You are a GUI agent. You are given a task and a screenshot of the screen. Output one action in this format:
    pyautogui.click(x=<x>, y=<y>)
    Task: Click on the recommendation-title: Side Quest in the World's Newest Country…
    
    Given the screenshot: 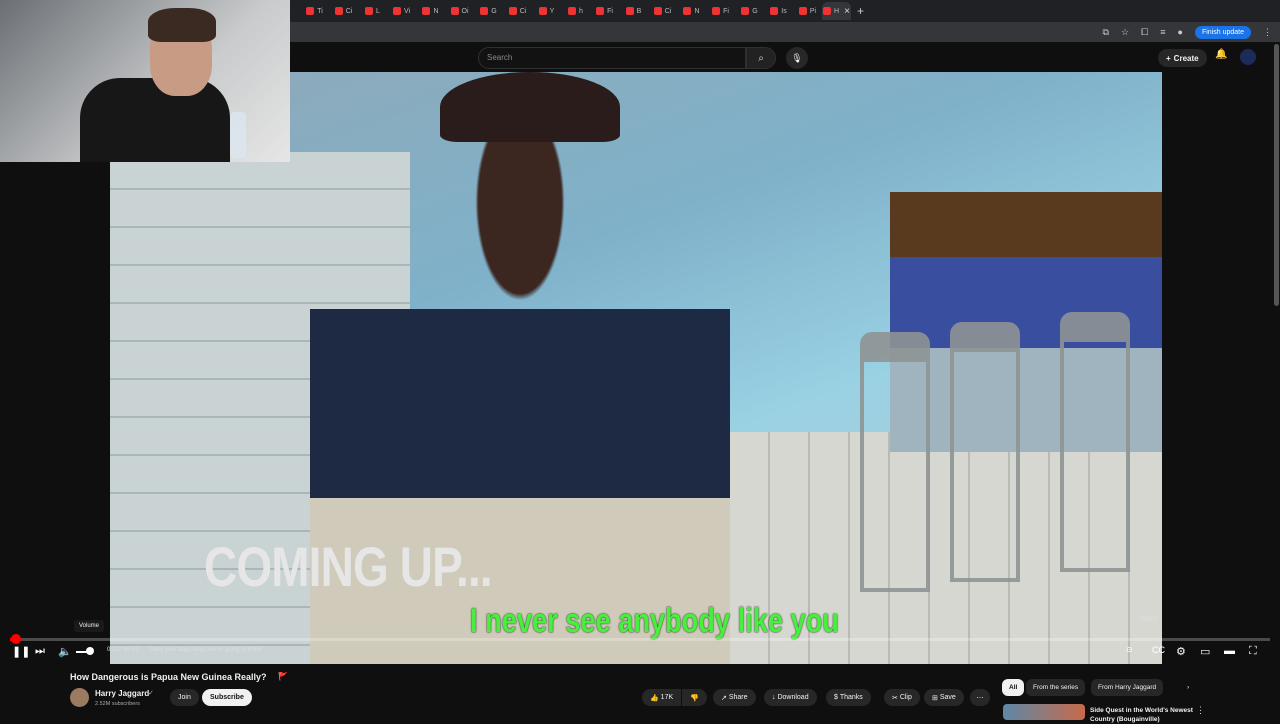 What is the action you would take?
    pyautogui.click(x=1150, y=715)
    